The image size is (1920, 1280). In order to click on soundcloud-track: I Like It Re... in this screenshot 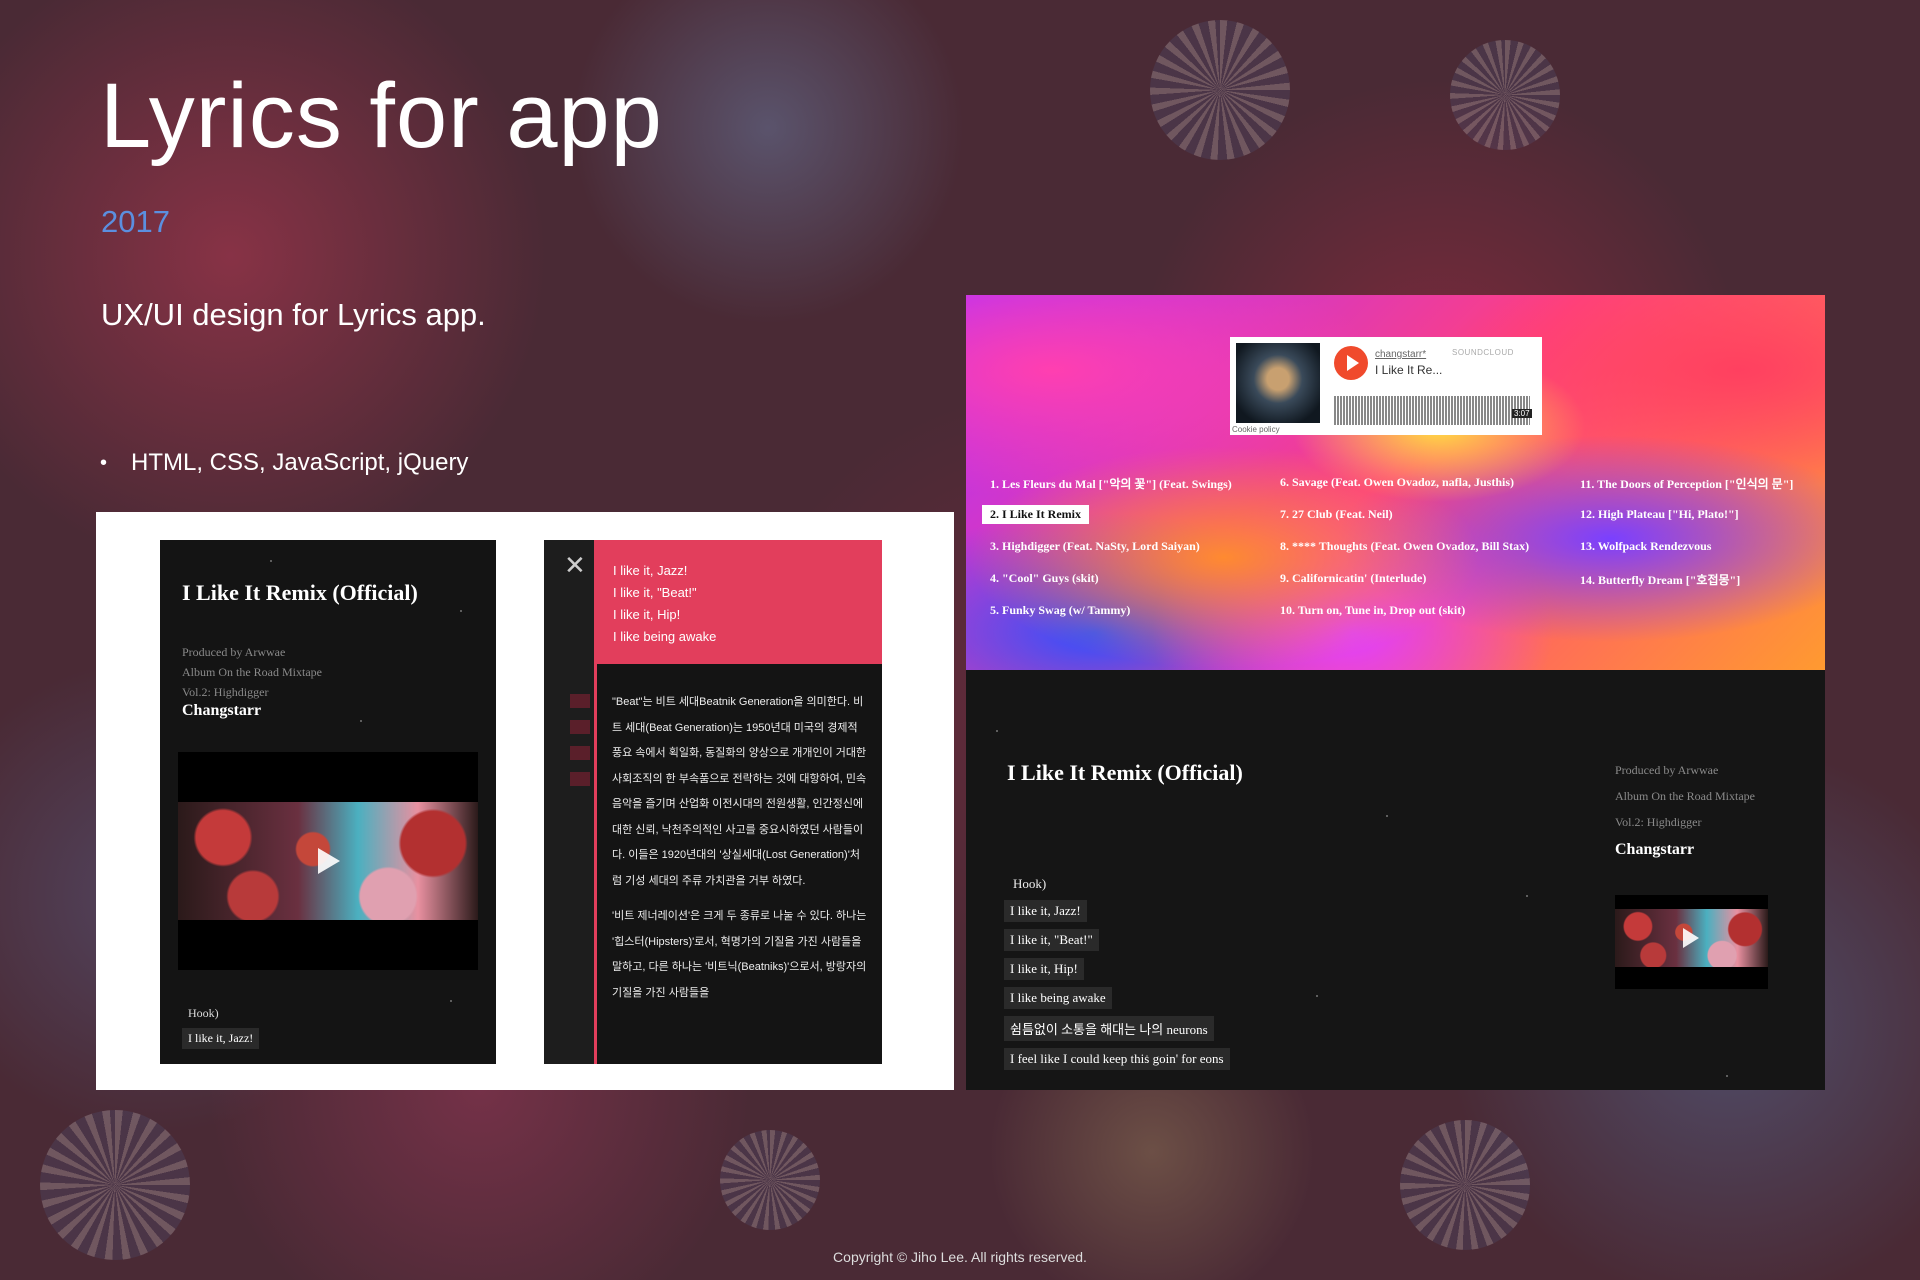, I will do `click(1408, 370)`.